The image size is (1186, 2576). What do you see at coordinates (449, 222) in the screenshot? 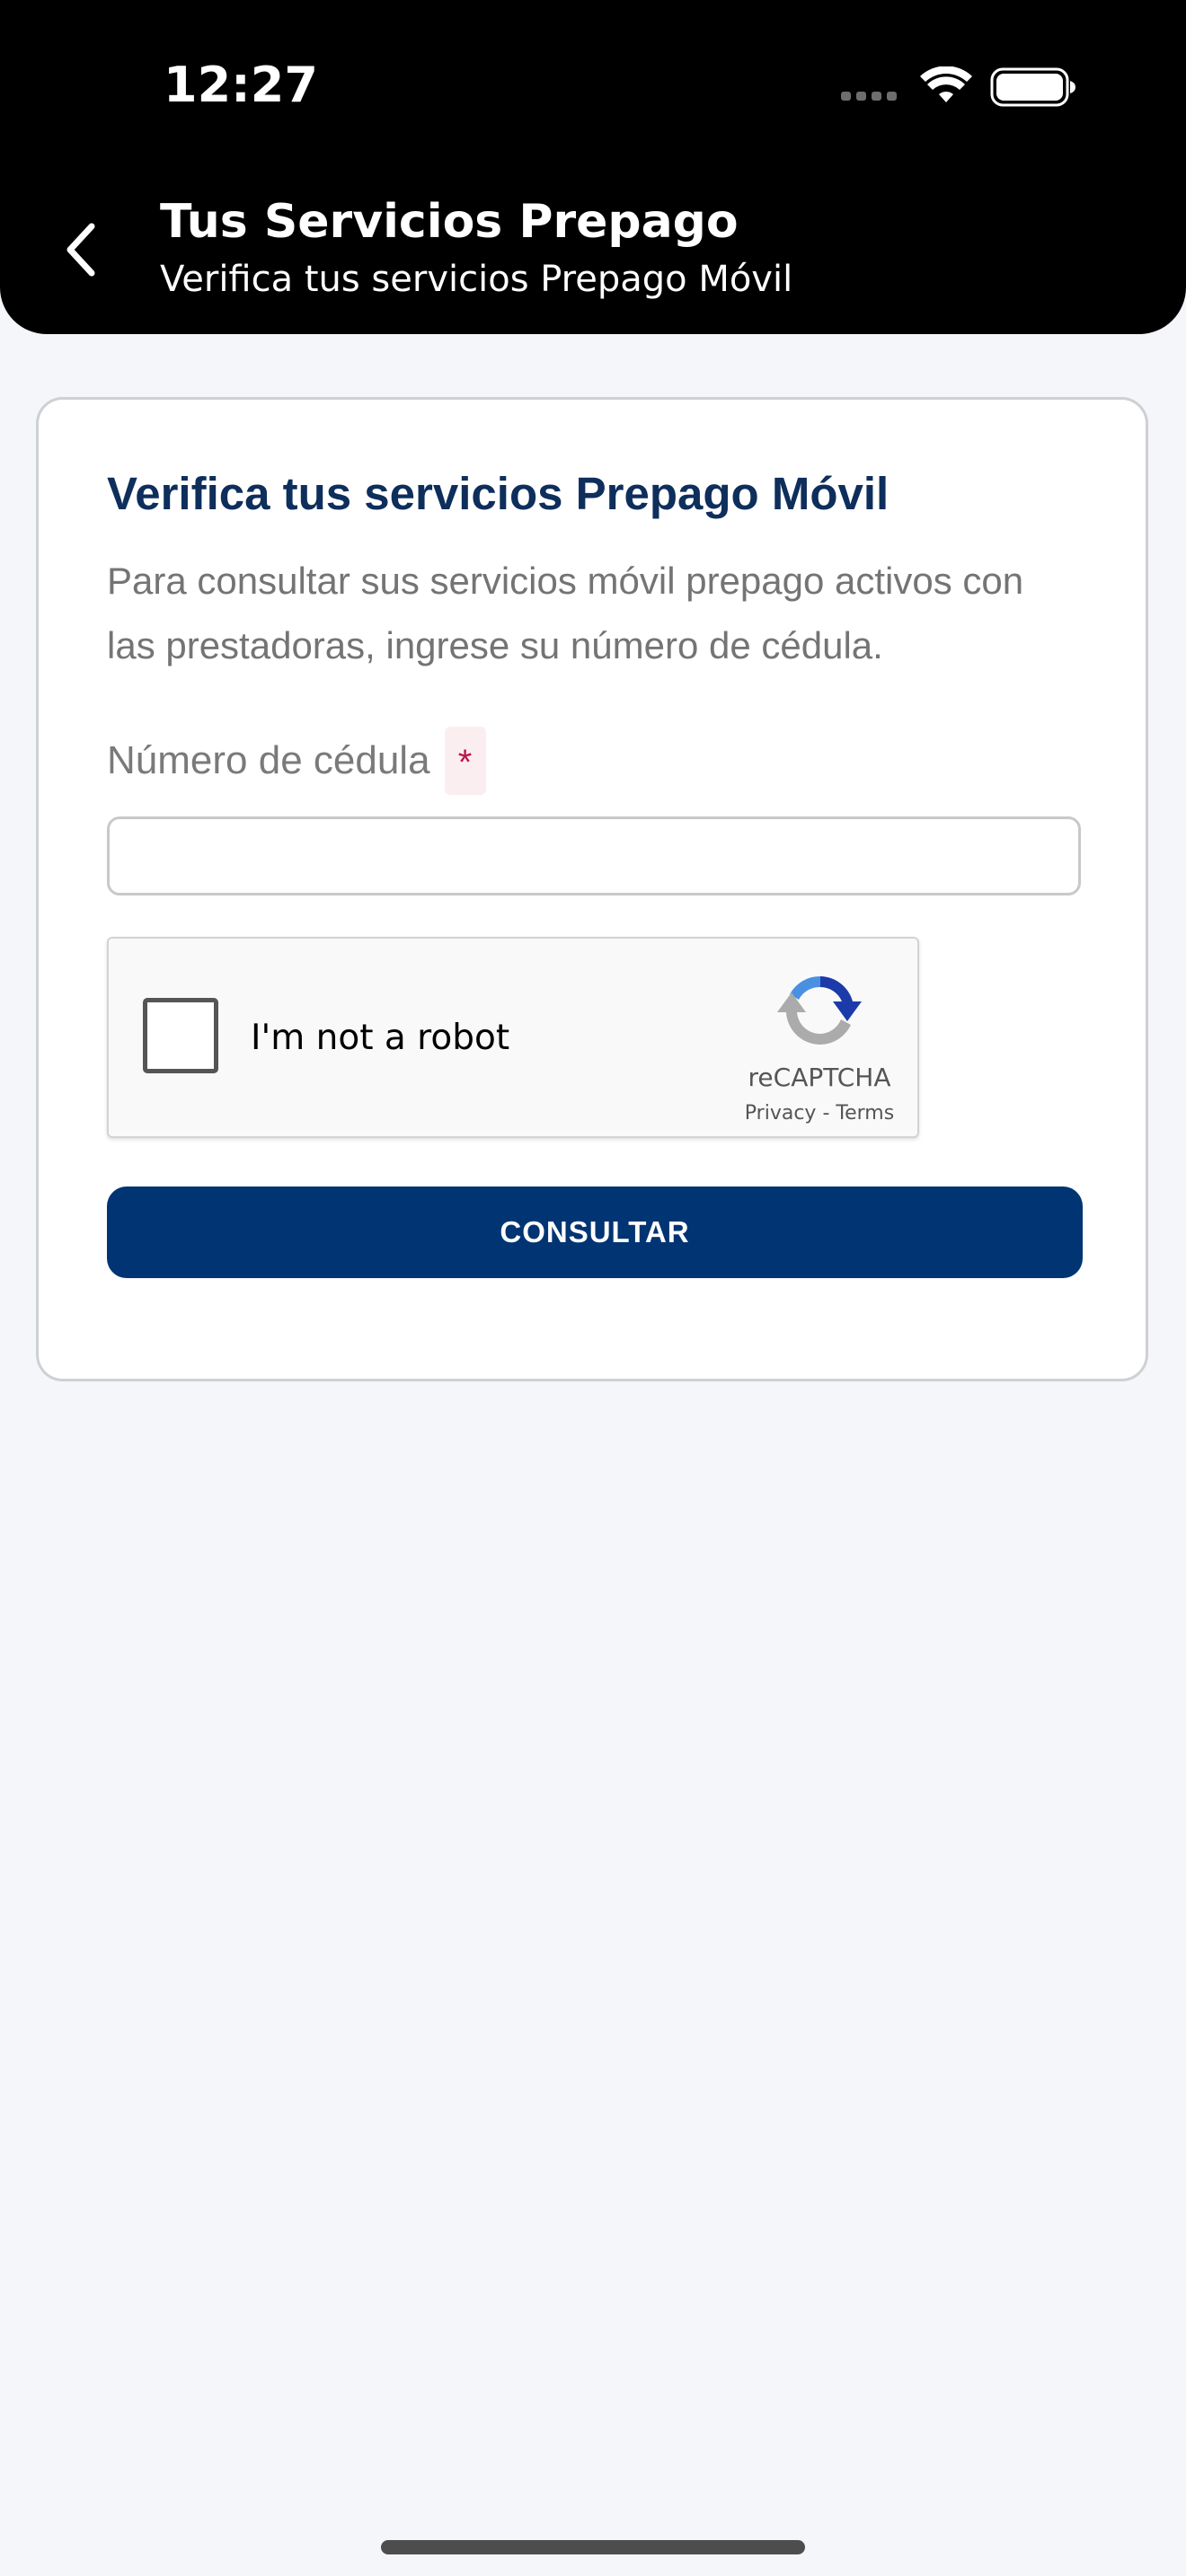
I see `page-title: Tus Servicios Prepago` at bounding box center [449, 222].